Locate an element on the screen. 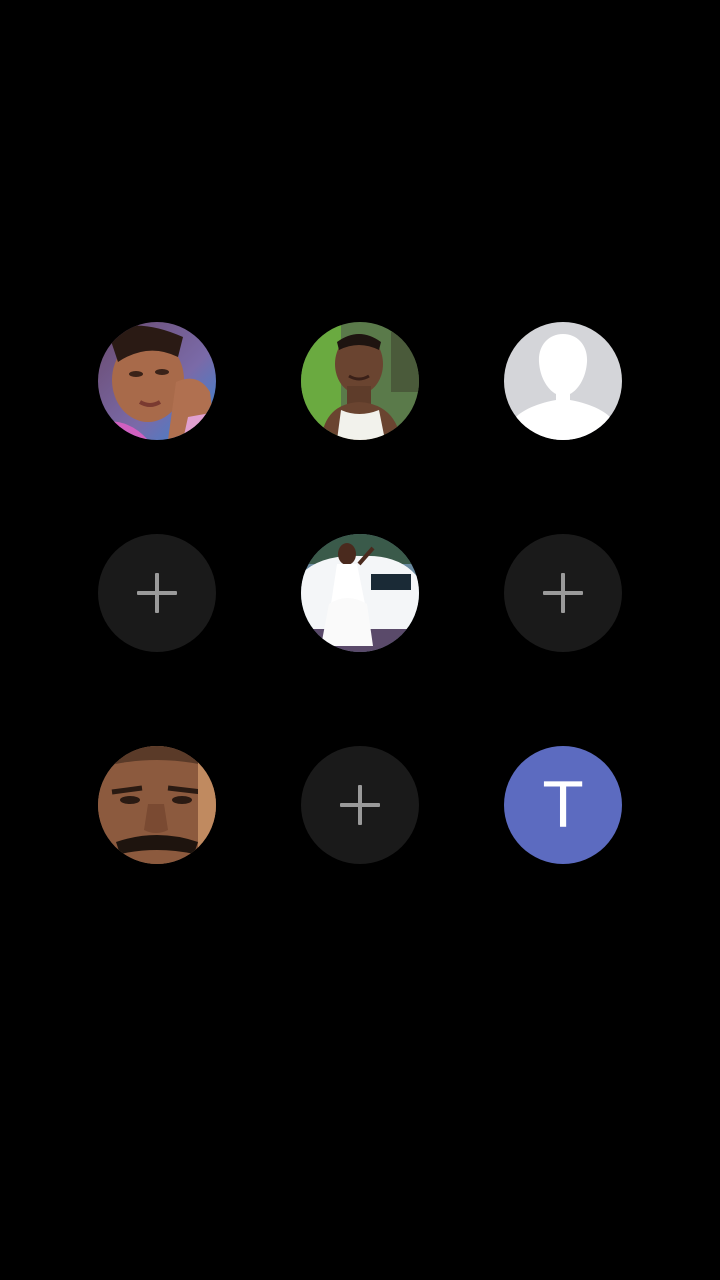 The image size is (720, 1280). man-selfie-photo is located at coordinates (360, 381).